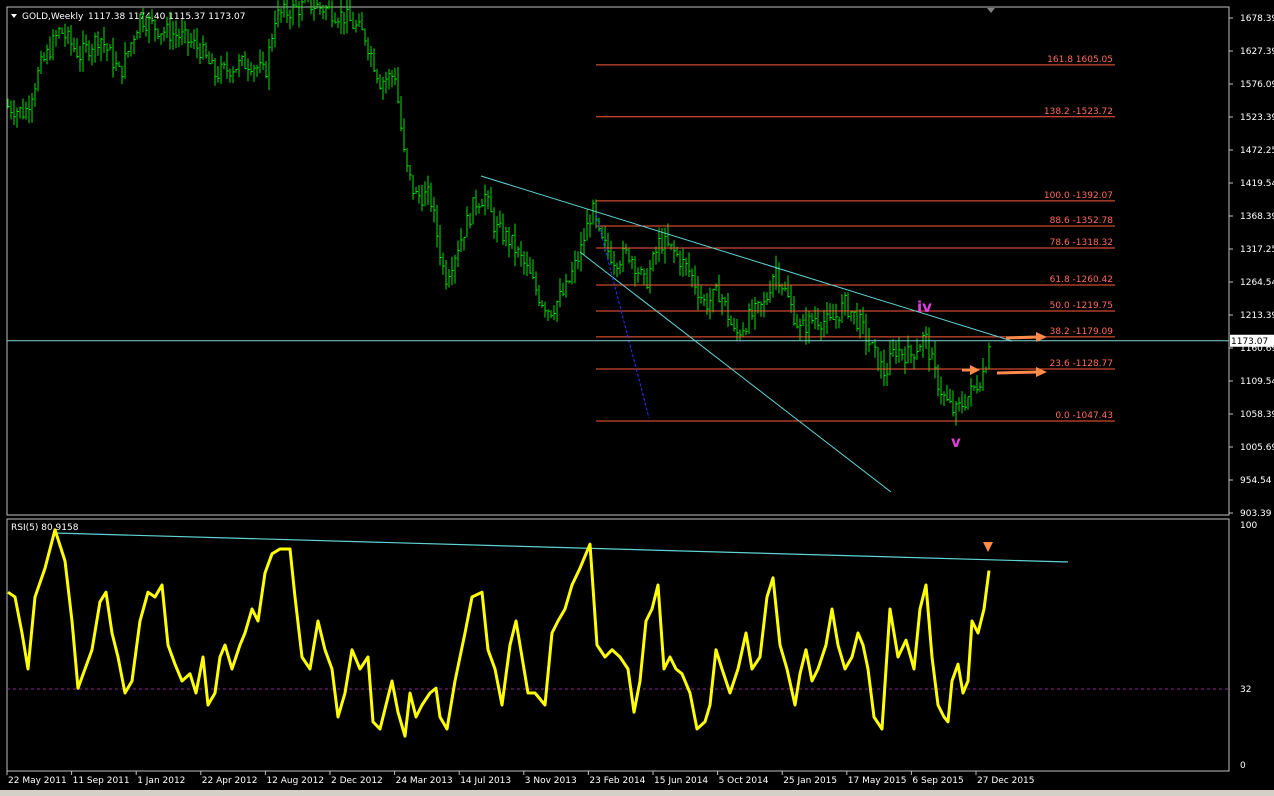 This screenshot has height=796, width=1274. What do you see at coordinates (1257, 382) in the screenshot?
I see `price-tick-label: 1109.54` at bounding box center [1257, 382].